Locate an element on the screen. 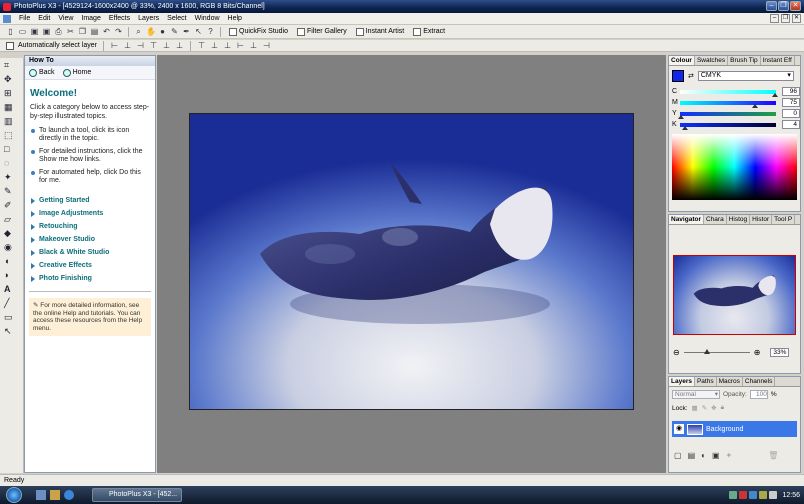 This screenshot has height=504, width=804. tab-brush-tip: Brush Tip is located at coordinates (744, 60).